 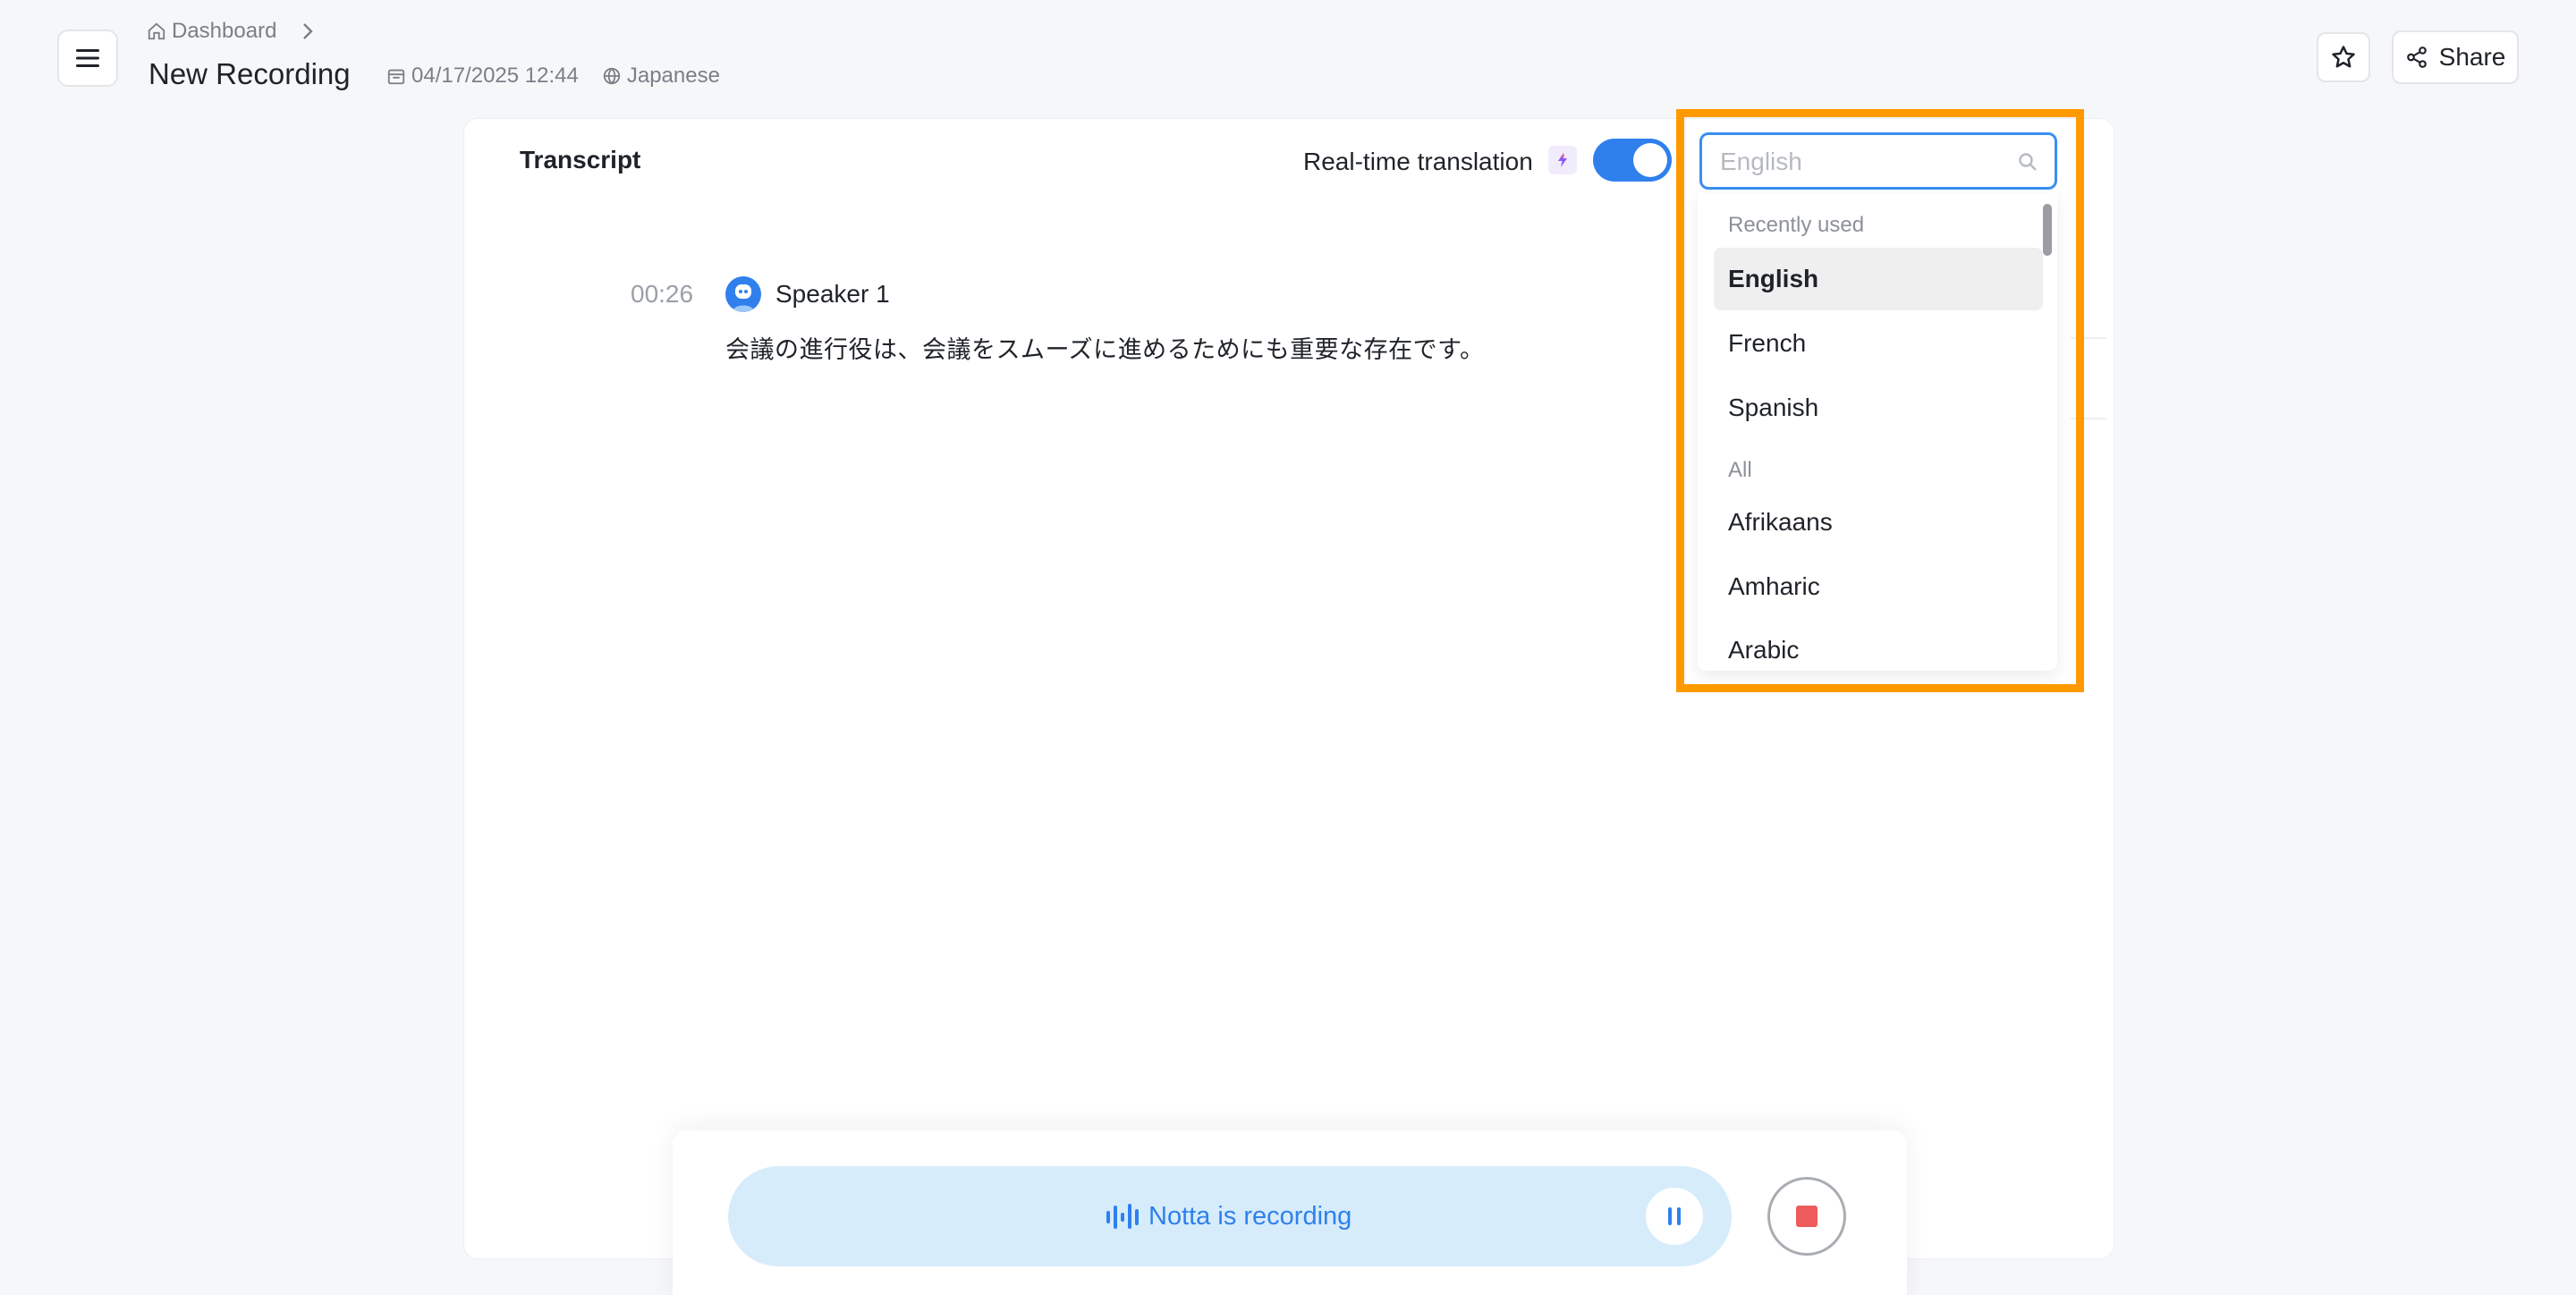 What do you see at coordinates (156, 31) in the screenshot?
I see `home-icon` at bounding box center [156, 31].